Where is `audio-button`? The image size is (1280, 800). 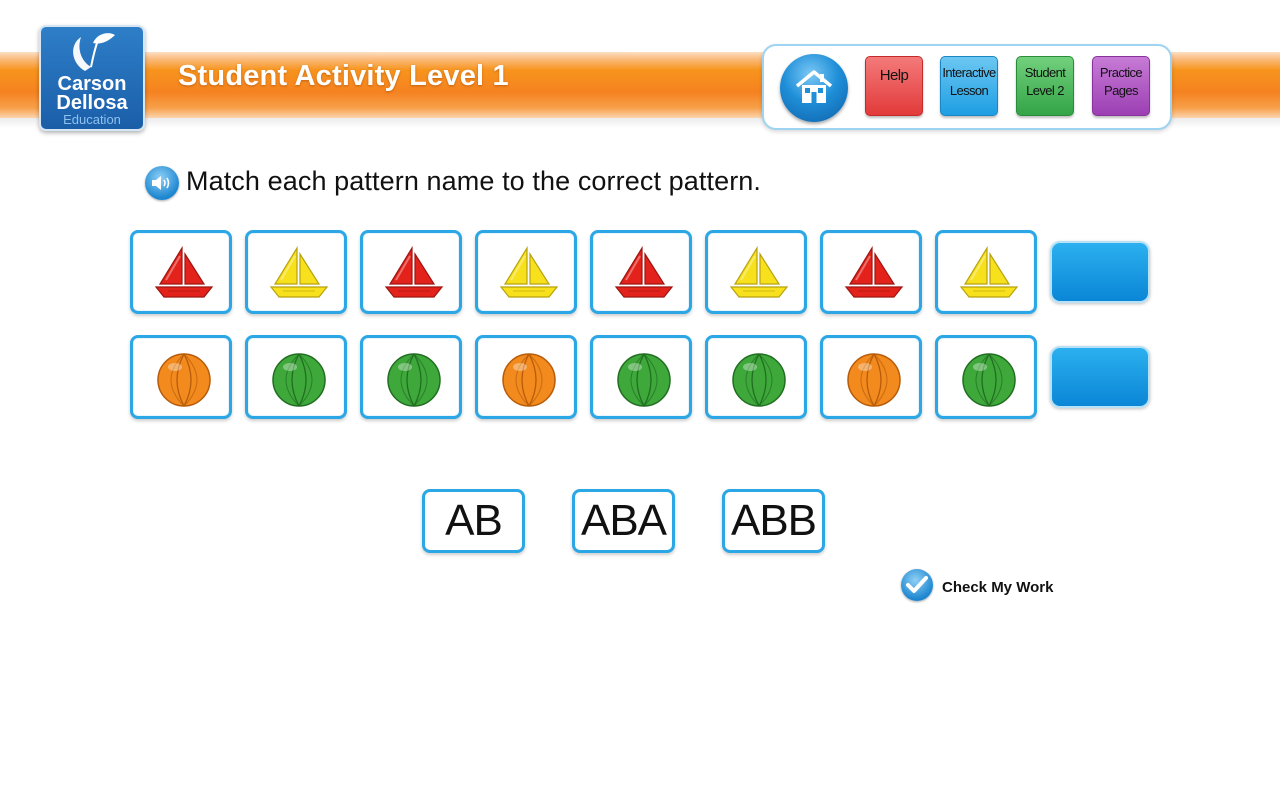 audio-button is located at coordinates (162, 183).